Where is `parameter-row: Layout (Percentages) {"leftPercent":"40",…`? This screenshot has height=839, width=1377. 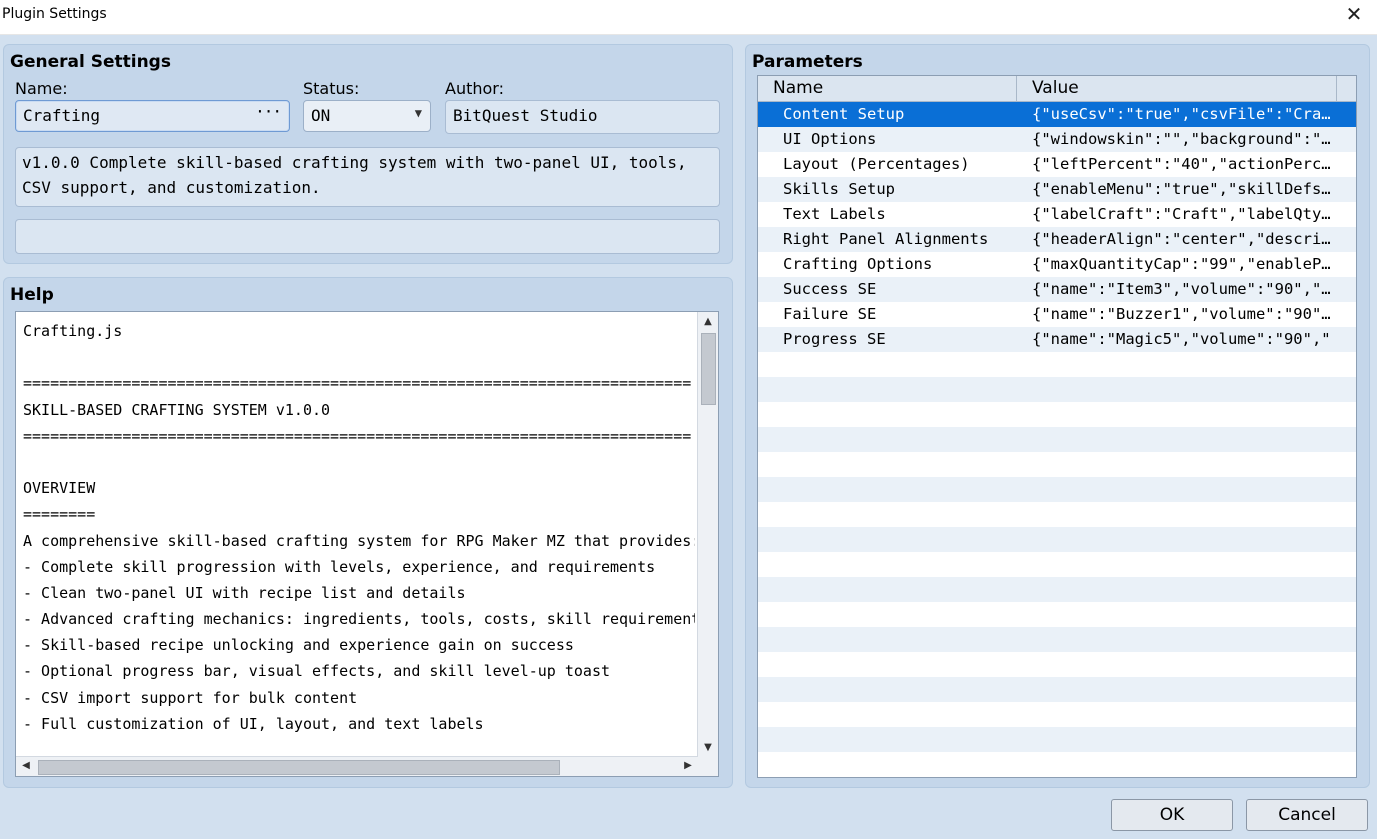
parameter-row: Layout (Percentages) {"leftPercent":"40",… is located at coordinates (1057, 164).